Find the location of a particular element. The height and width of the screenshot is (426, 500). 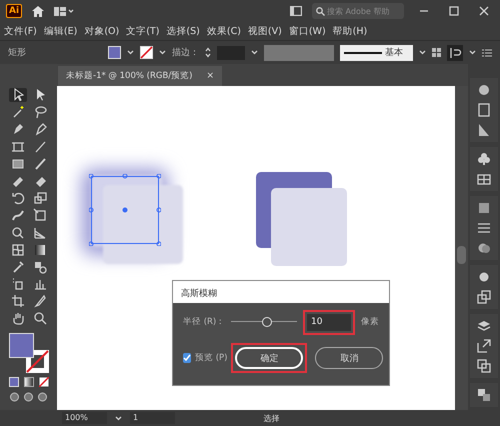

mesh-icon is located at coordinates (17, 249).